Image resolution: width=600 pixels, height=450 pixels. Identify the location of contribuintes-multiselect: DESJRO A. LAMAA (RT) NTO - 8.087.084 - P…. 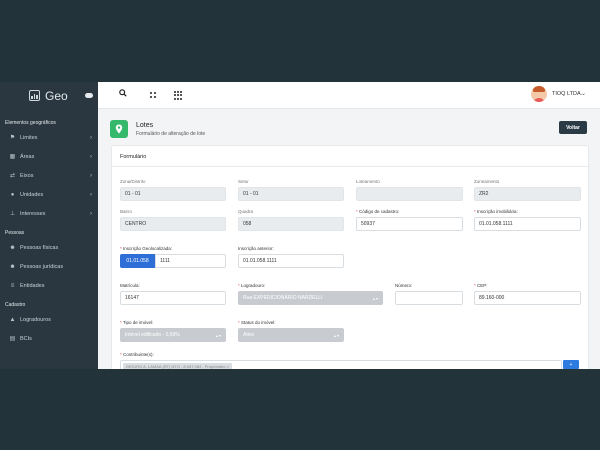
(341, 364).